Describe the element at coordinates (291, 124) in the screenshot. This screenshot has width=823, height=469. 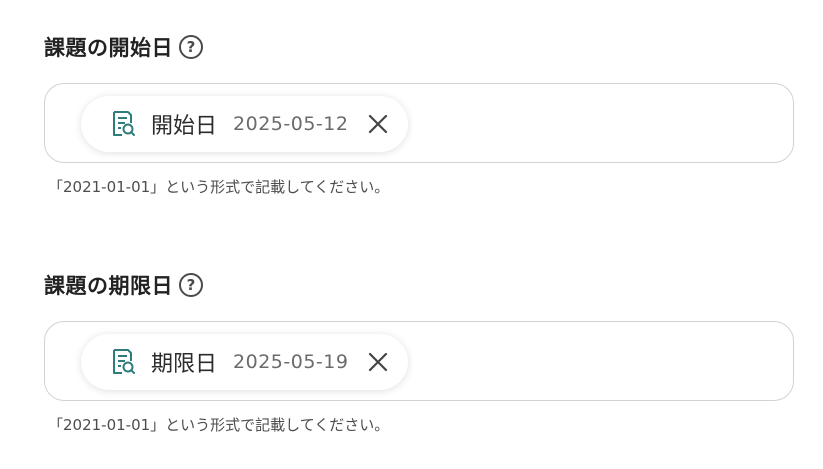
I see `chip-value: 2025-05-12` at that location.